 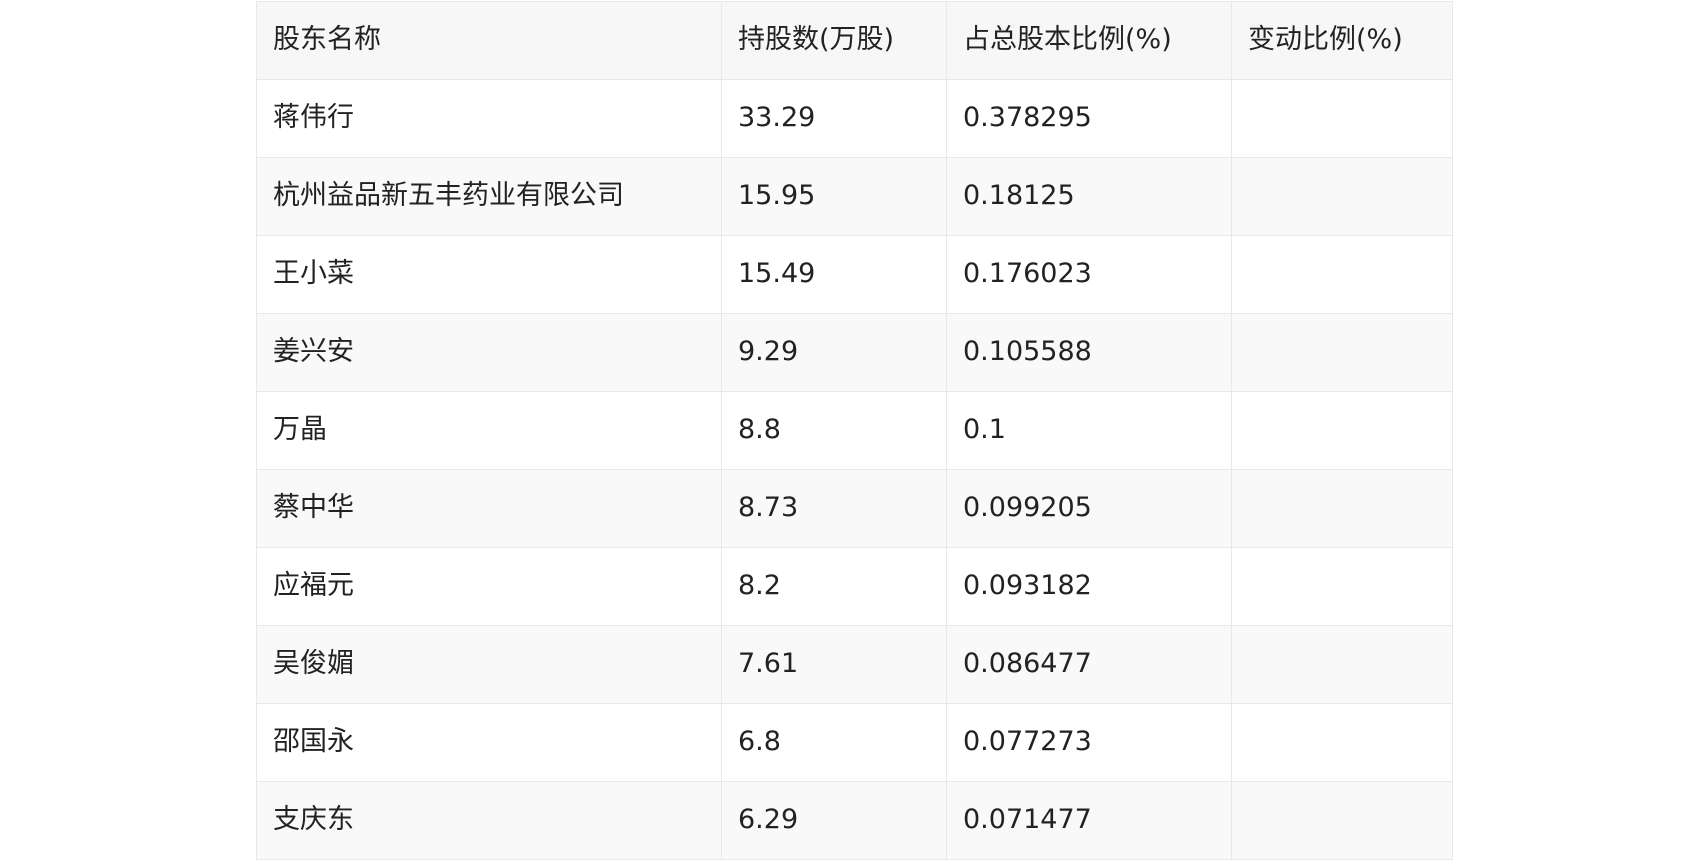 What do you see at coordinates (1342, 40) in the screenshot?
I see `header-change-ratio: 变动比例(%)` at bounding box center [1342, 40].